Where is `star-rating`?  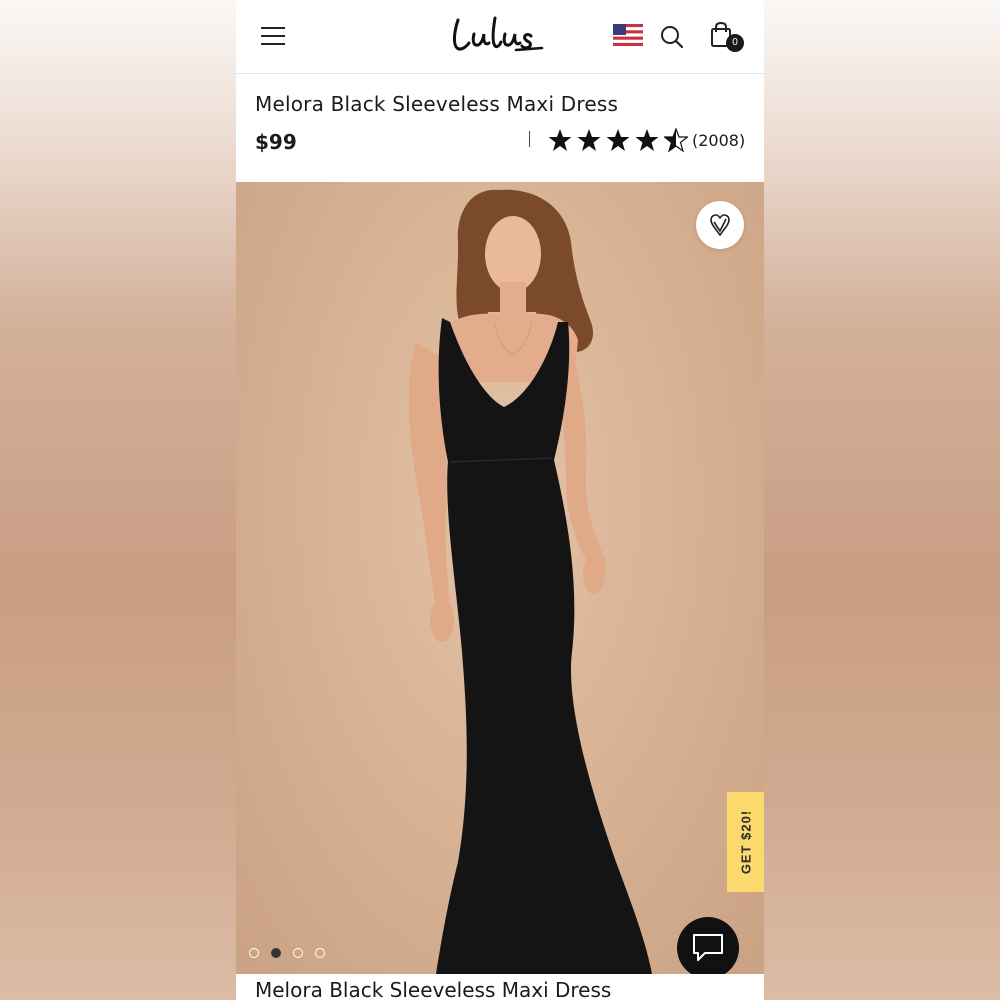
star-rating is located at coordinates (618, 140).